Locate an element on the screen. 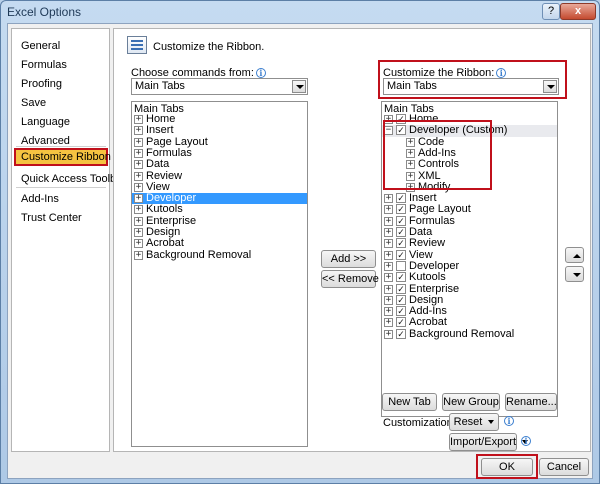 This screenshot has height=484, width=600. ribbon-tab-item: − ✓ Developer (Custom) is located at coordinates (469, 131).